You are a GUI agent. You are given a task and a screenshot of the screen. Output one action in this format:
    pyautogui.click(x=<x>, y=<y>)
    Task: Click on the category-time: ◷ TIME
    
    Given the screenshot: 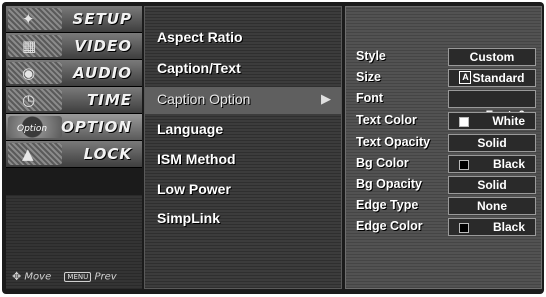 What is the action you would take?
    pyautogui.click(x=74, y=100)
    